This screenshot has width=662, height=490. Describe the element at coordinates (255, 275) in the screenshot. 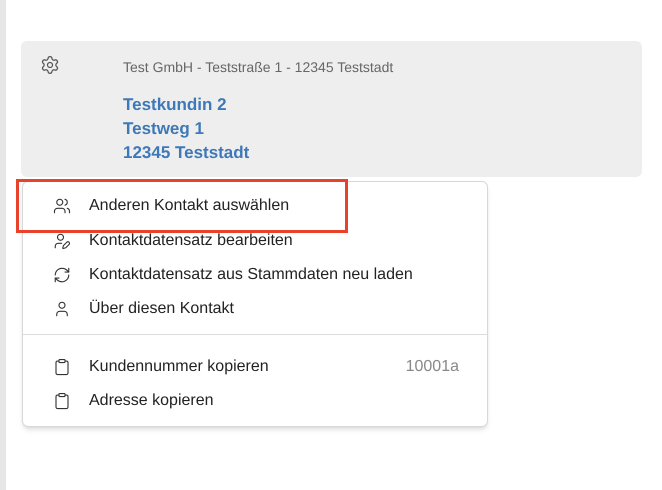

I see `menu-item: Kontaktdatensatz aus Stammdaten neu laden` at that location.